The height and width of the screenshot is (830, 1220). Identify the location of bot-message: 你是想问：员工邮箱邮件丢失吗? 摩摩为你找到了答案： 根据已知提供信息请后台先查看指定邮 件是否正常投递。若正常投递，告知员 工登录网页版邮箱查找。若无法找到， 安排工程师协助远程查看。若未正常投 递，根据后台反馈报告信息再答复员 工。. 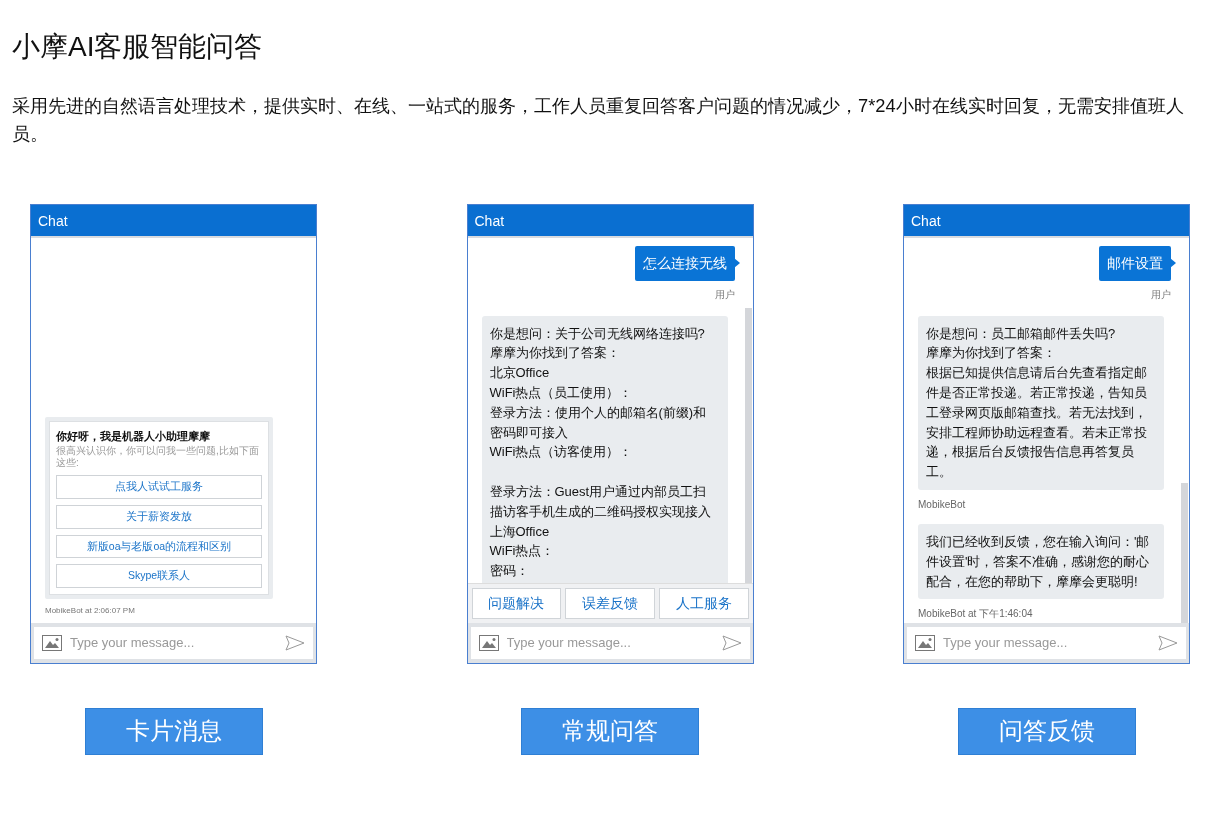
(1041, 402).